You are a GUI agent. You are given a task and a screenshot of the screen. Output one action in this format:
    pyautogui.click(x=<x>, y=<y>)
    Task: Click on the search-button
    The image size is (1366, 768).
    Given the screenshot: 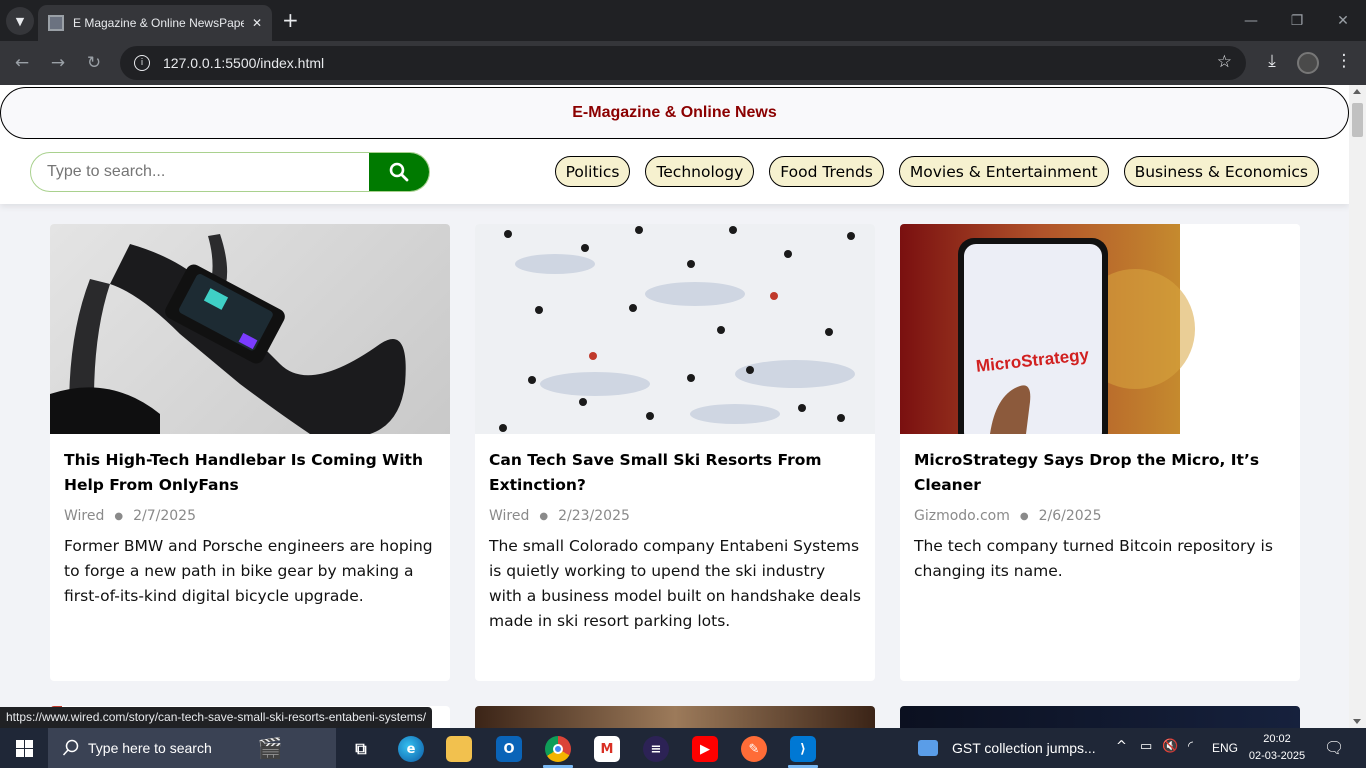 What is the action you would take?
    pyautogui.click(x=399, y=172)
    